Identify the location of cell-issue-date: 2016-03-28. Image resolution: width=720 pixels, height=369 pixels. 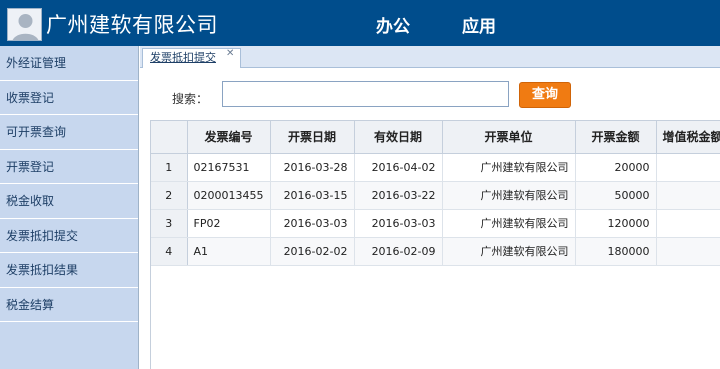
(312, 167).